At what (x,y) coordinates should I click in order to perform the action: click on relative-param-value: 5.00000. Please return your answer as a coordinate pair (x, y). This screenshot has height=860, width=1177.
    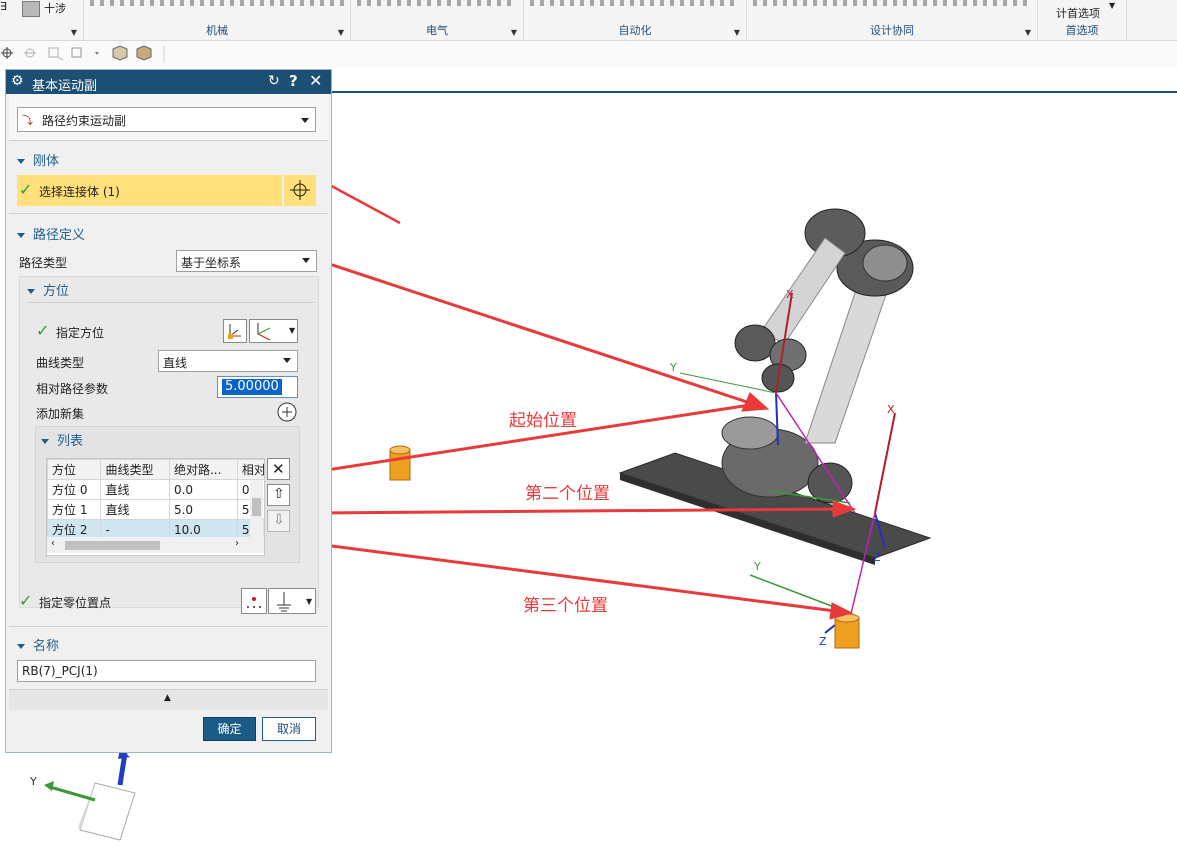
    Looking at the image, I should click on (252, 387).